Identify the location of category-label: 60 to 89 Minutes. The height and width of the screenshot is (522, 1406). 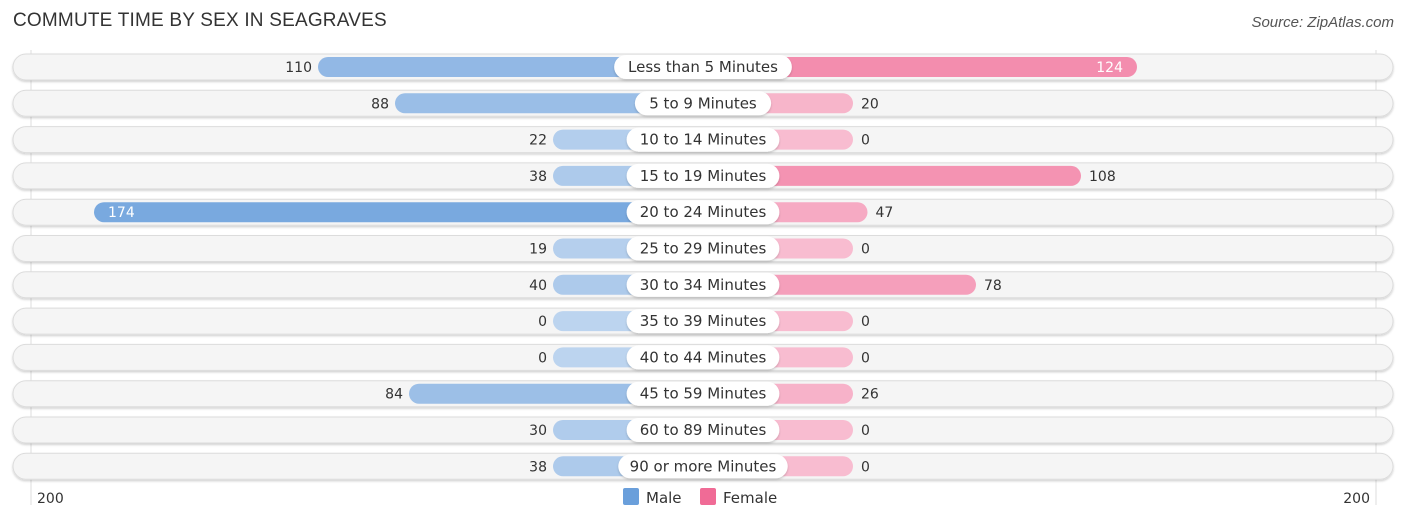
(703, 430).